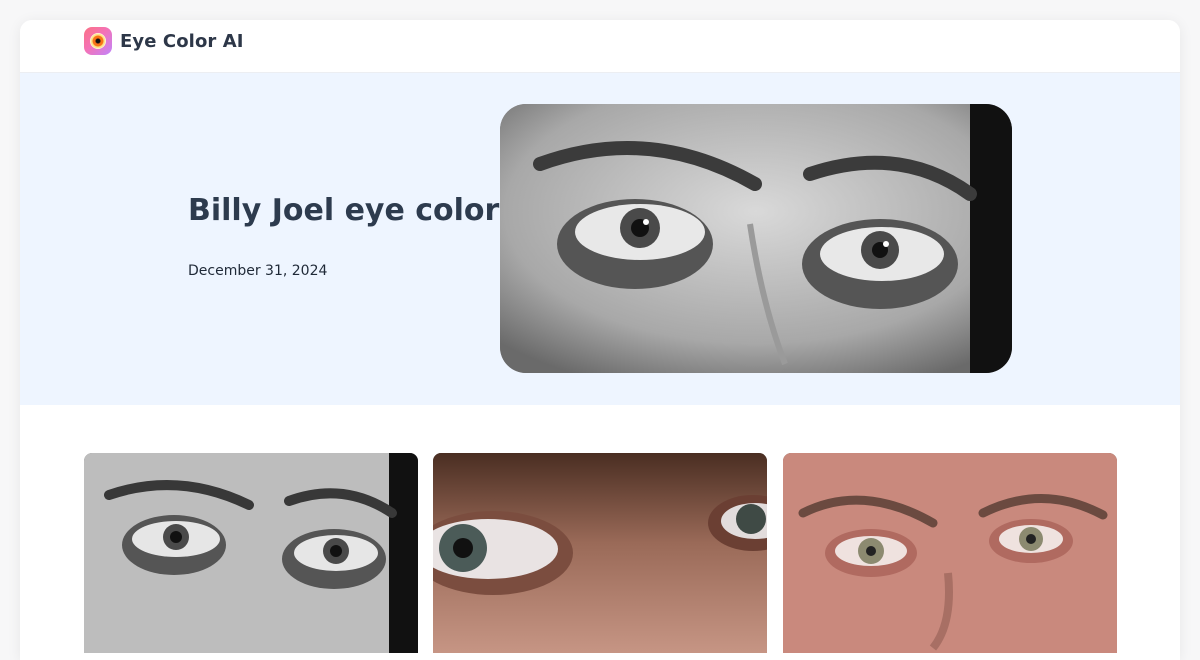  I want to click on top-navbar: Eye Color AI, so click(600, 46).